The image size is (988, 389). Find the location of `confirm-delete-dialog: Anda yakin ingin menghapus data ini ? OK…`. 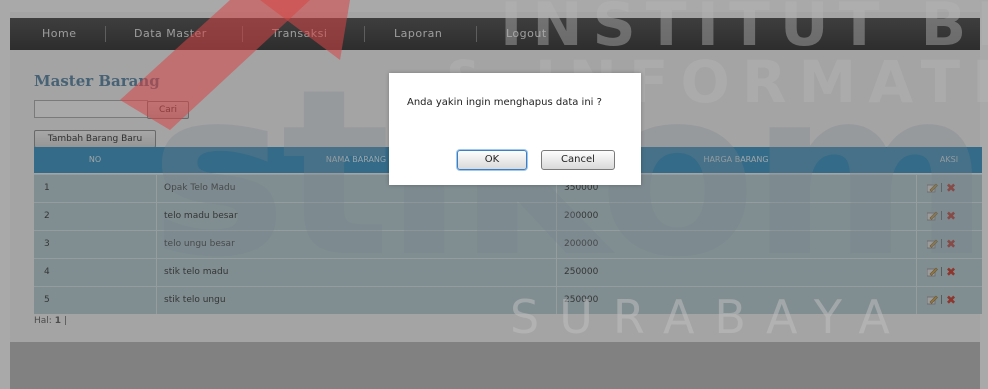

confirm-delete-dialog: Anda yakin ingin menghapus data ini ? OK… is located at coordinates (515, 129).